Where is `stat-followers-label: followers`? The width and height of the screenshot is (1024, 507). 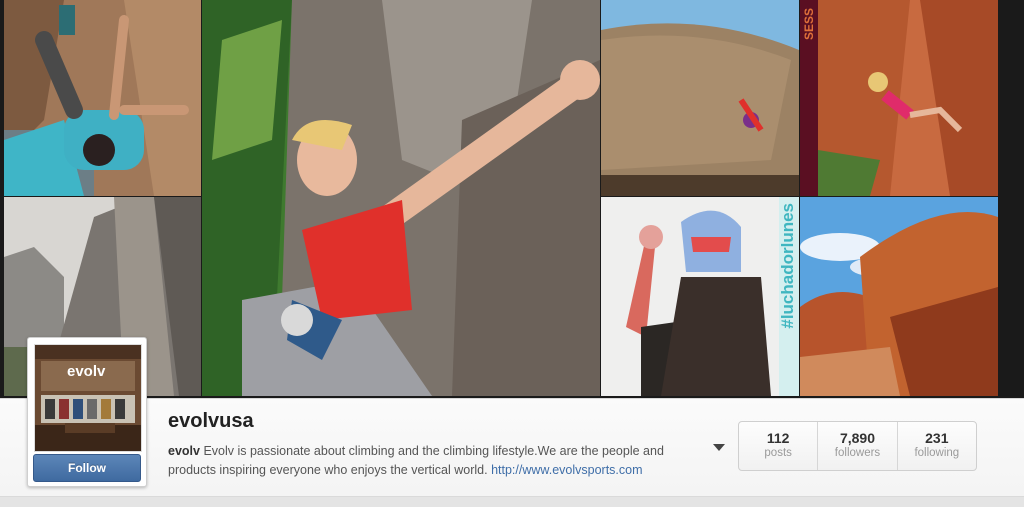 stat-followers-label: followers is located at coordinates (857, 453).